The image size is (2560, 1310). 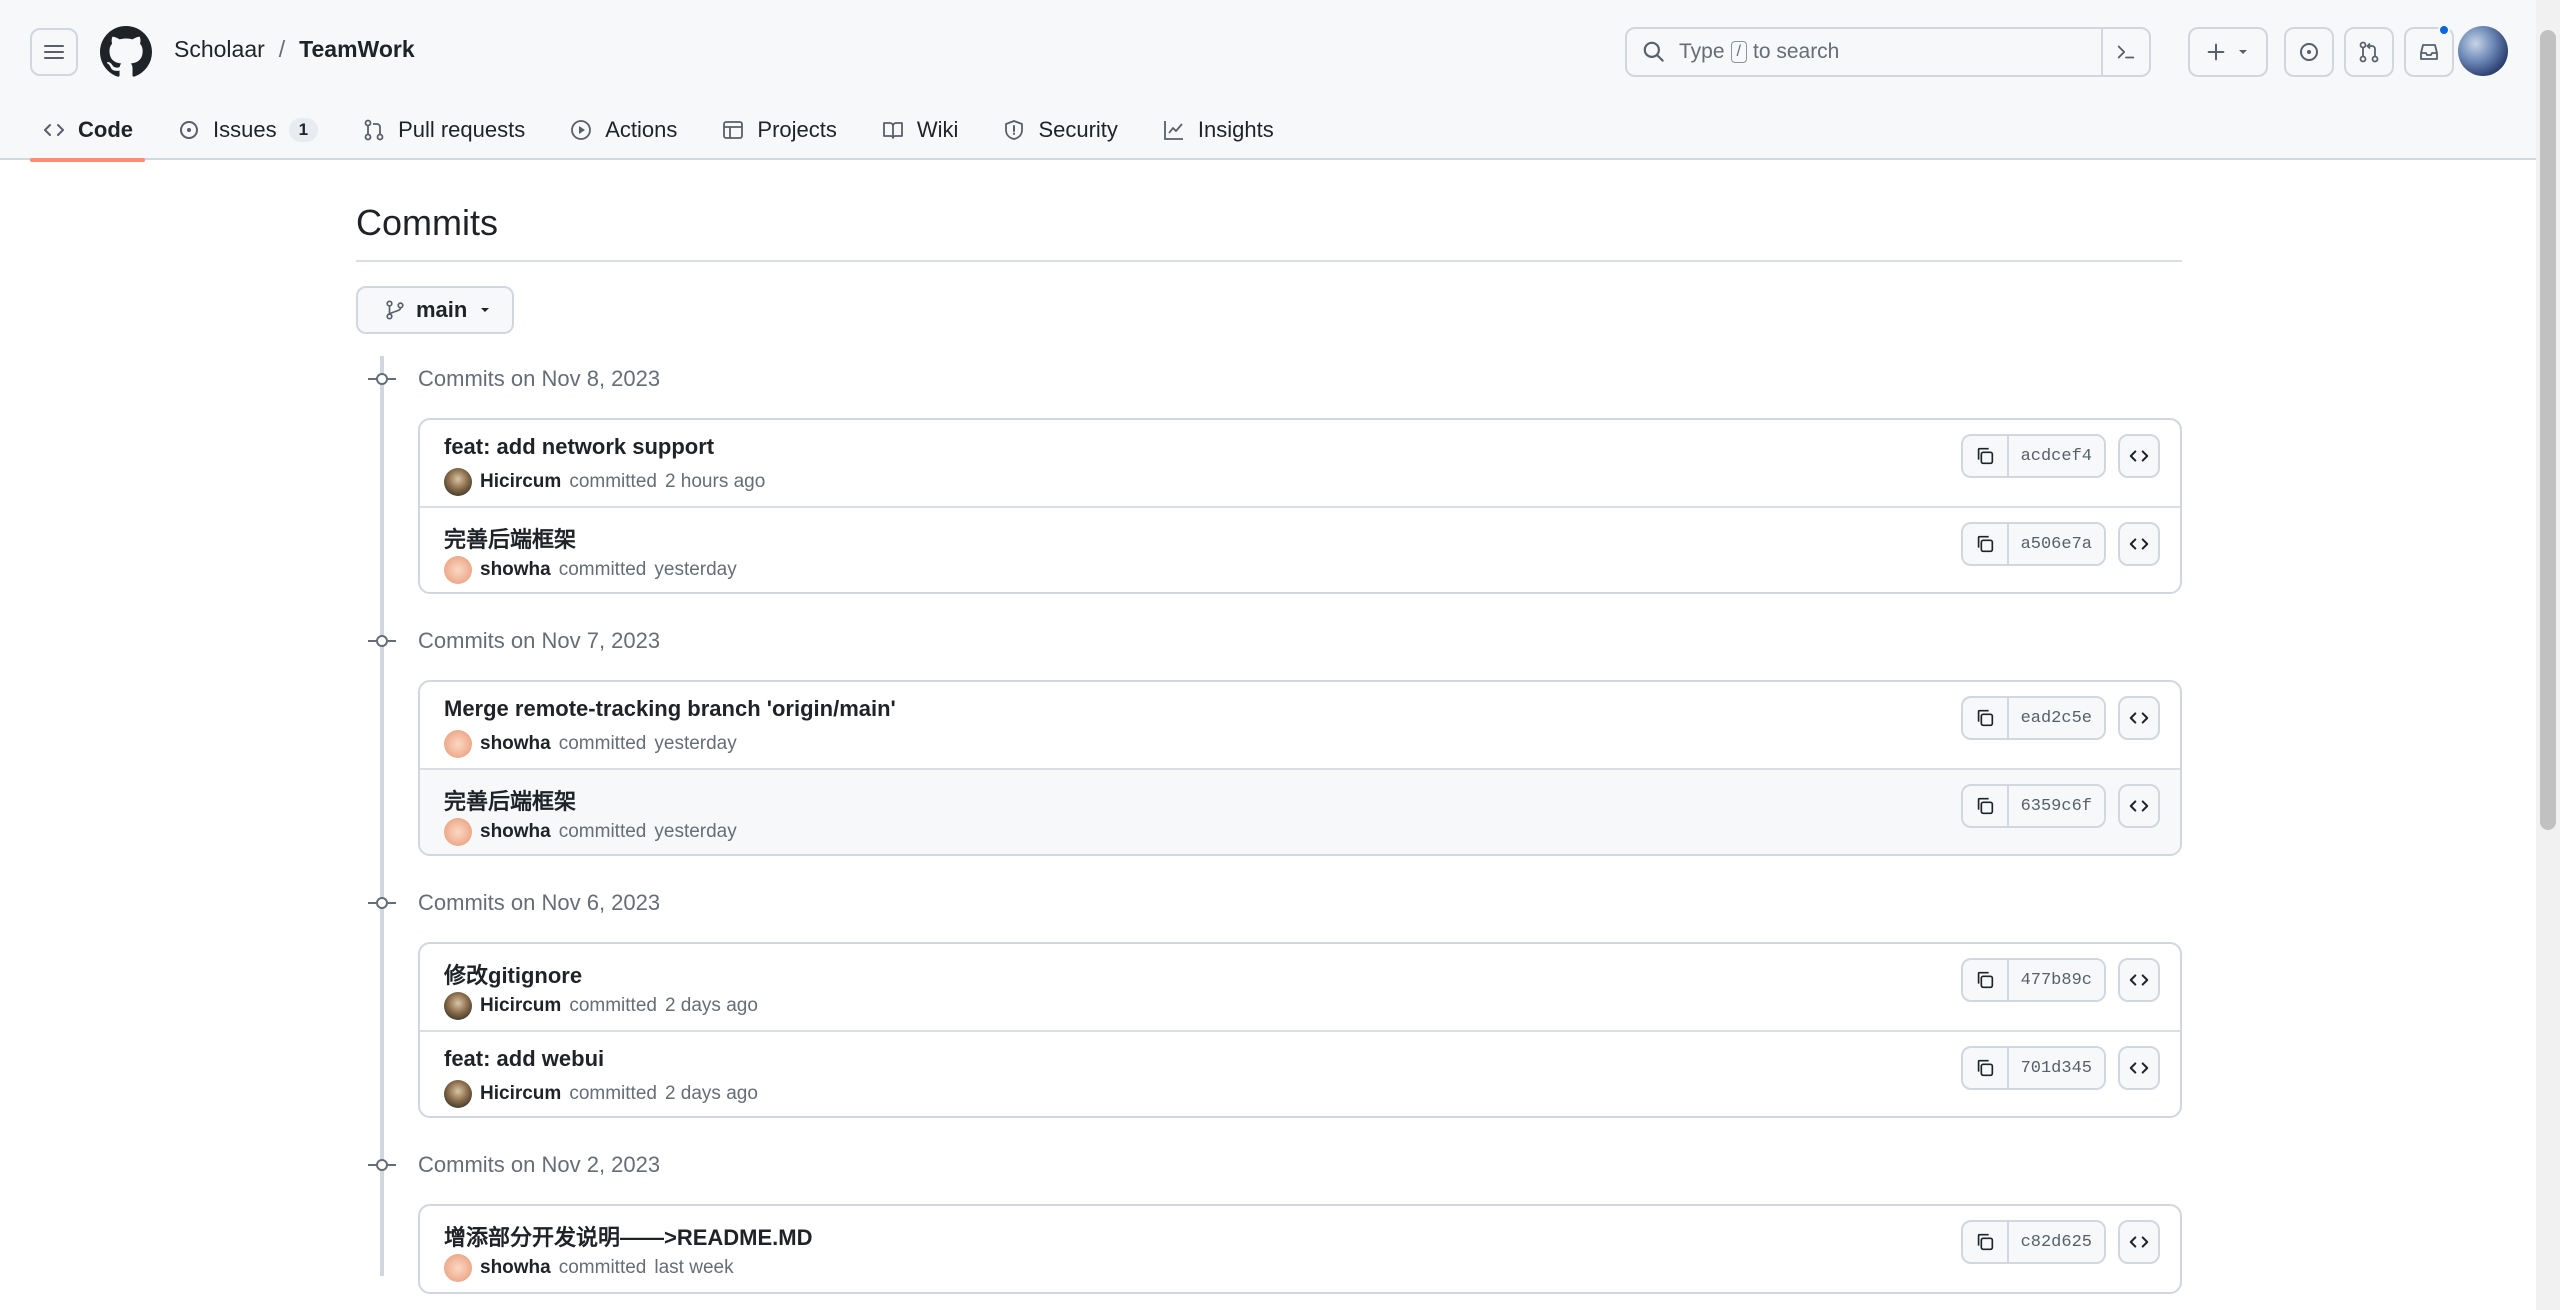 I want to click on repo-name-link: TeamWork, so click(x=356, y=49).